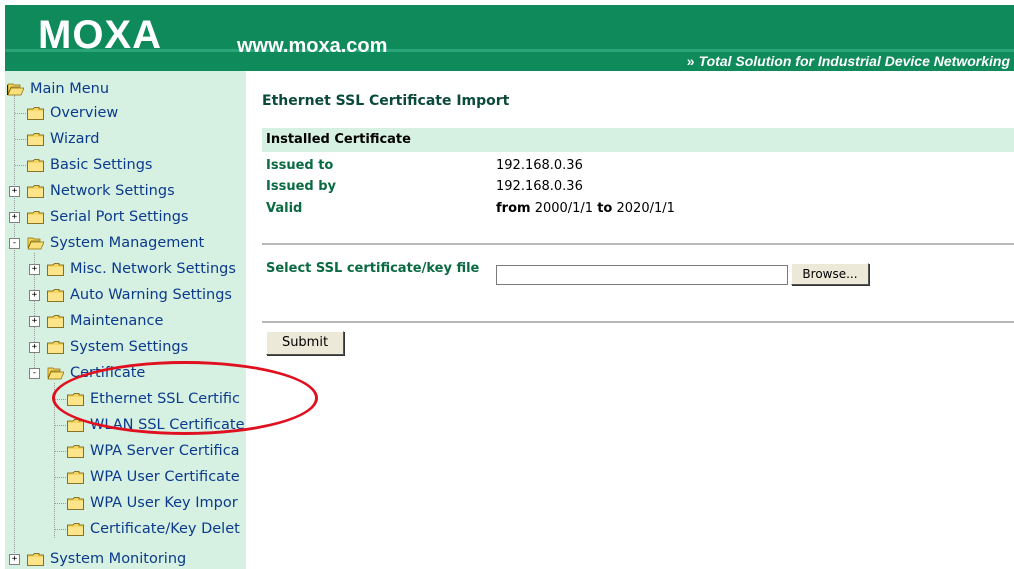 Image resolution: width=1014 pixels, height=569 pixels. I want to click on sidebar-item-system-management: System Management, so click(115, 243).